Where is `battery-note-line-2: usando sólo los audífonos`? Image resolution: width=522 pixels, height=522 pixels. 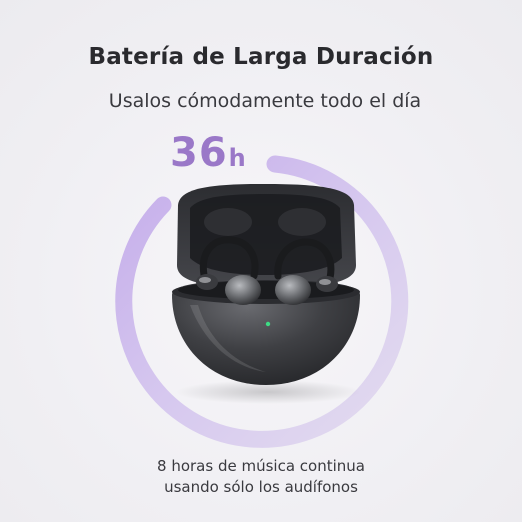
battery-note-line-2: usando sólo los audífonos is located at coordinates (261, 487).